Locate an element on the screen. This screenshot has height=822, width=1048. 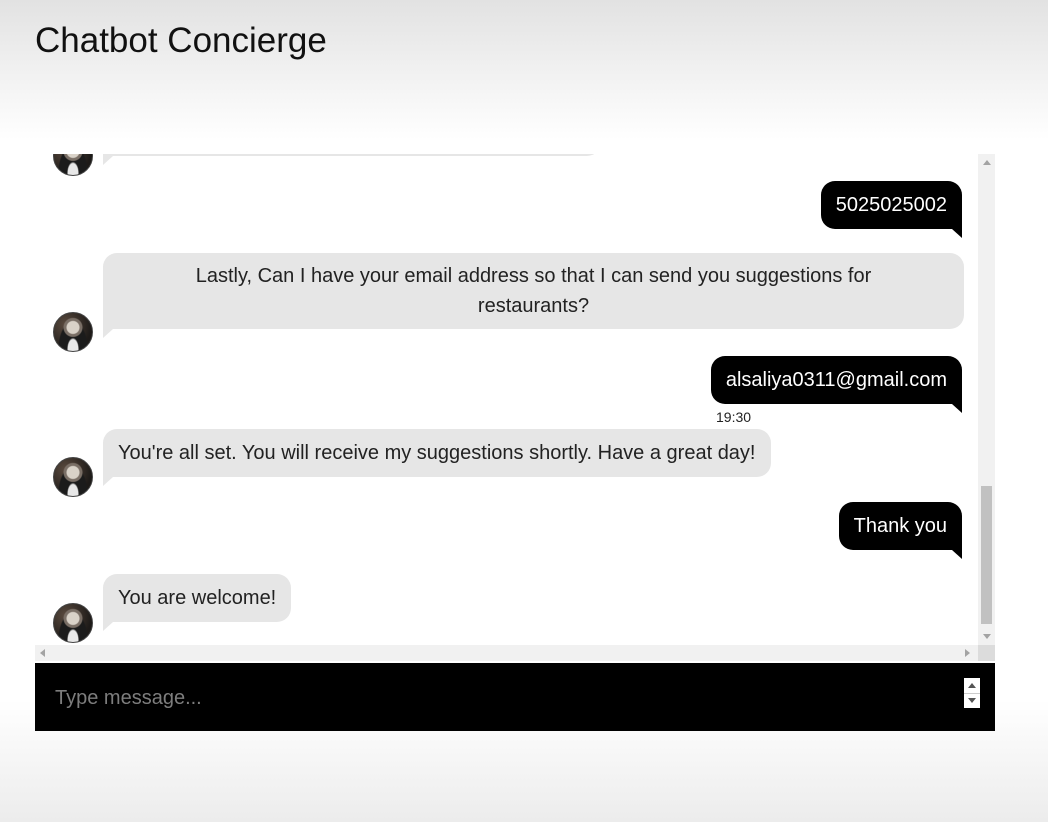
bot-message: You are welcome! is located at coordinates (197, 602).